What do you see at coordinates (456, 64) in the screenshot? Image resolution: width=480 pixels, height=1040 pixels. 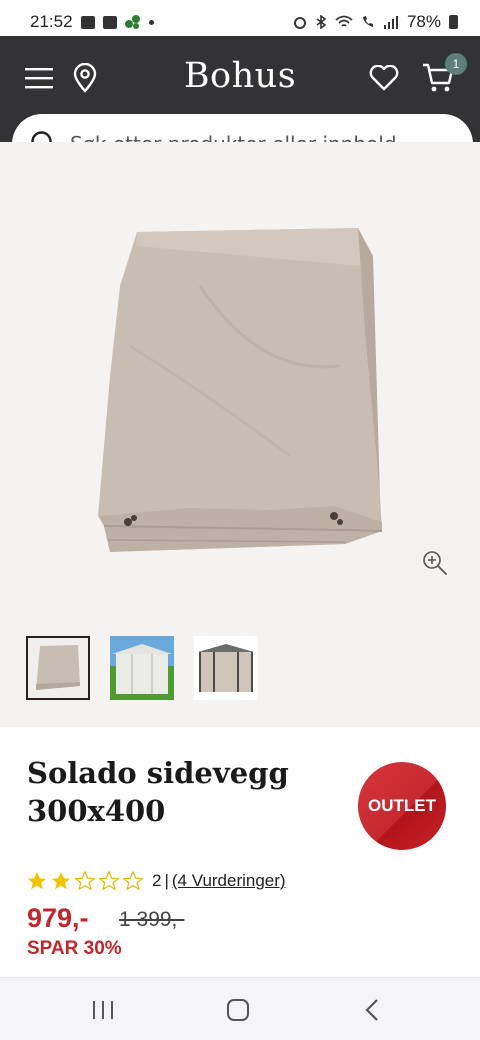 I see `cart-count-badge: 1` at bounding box center [456, 64].